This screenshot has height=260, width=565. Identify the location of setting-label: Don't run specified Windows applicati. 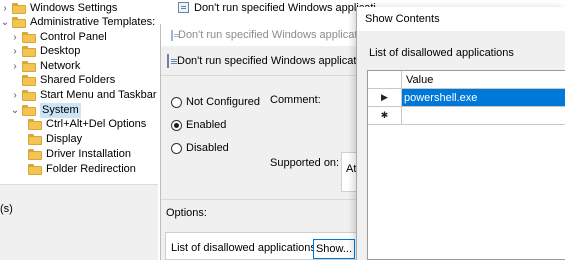
(285, 7).